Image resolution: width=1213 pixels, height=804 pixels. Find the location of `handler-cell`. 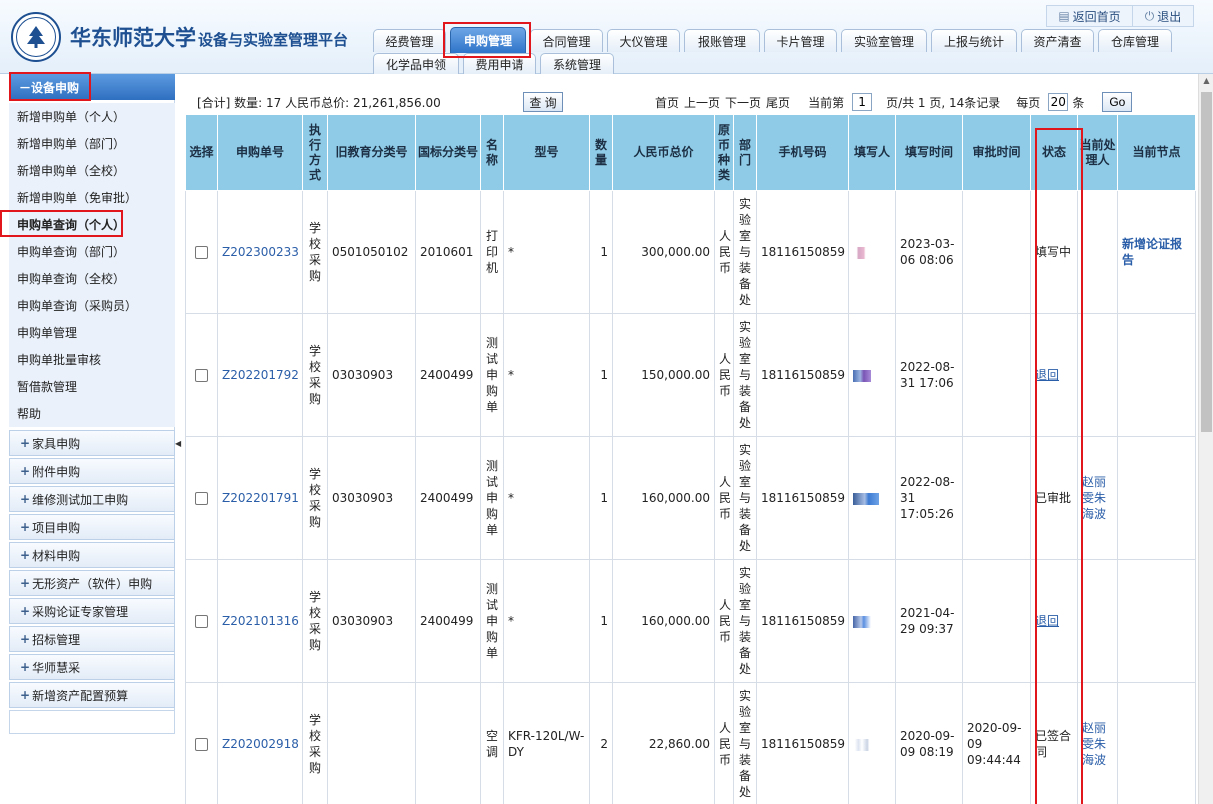

handler-cell is located at coordinates (1097, 252).